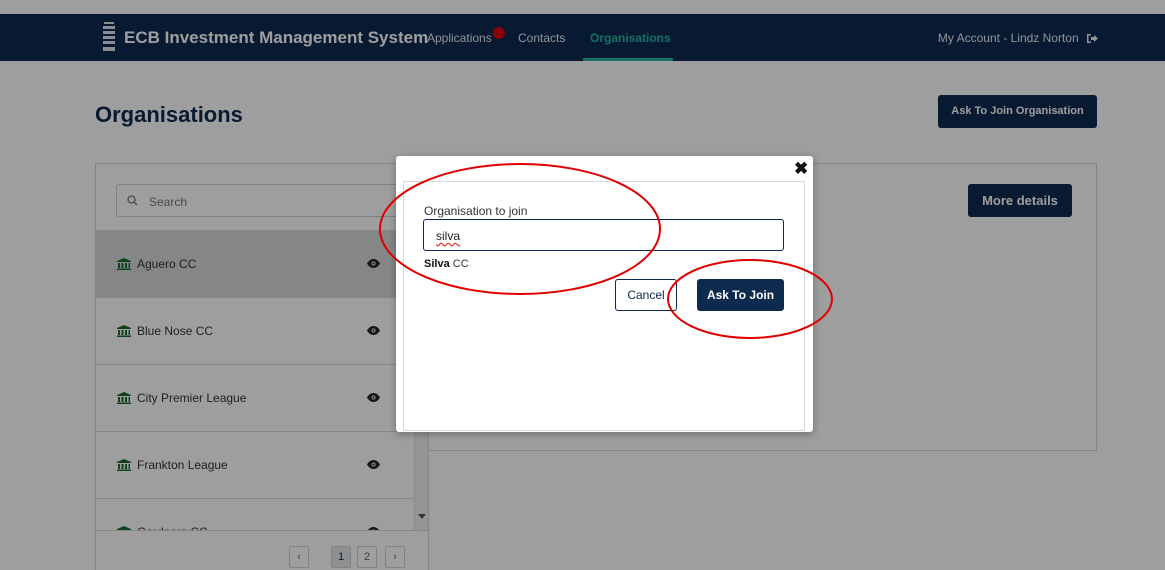  Describe the element at coordinates (646, 295) in the screenshot. I see `cancel-button: Cancel` at that location.